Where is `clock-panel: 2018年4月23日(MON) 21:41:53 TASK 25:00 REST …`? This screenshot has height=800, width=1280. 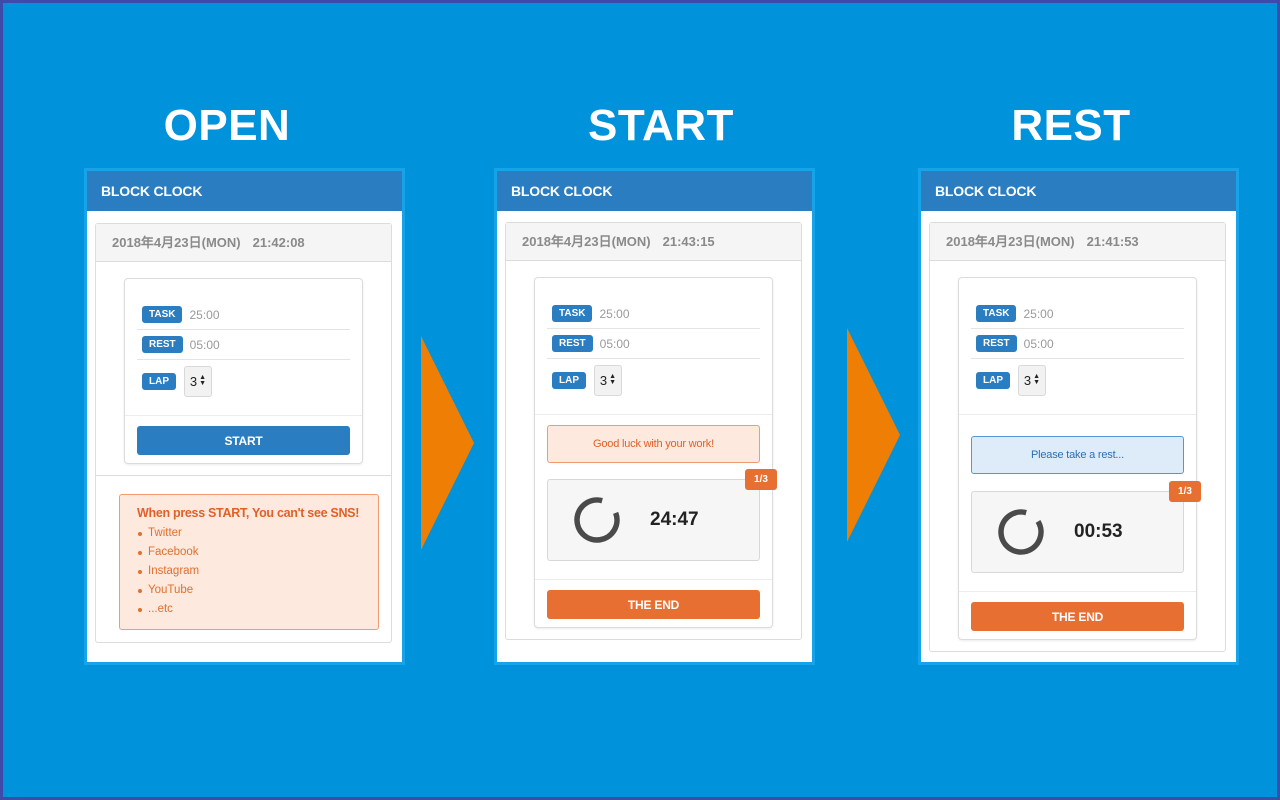
clock-panel: 2018年4月23日(MON) 21:41:53 TASK 25:00 REST … is located at coordinates (1077, 437).